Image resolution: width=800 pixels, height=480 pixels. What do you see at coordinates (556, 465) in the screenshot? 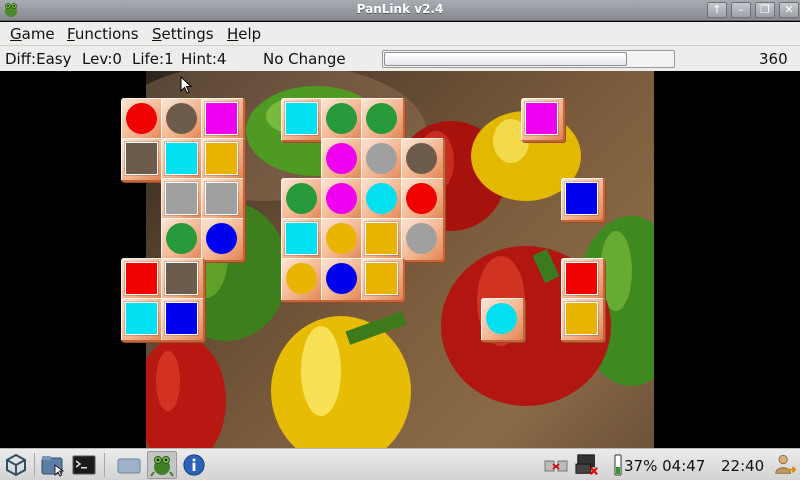
I see `network-icon` at bounding box center [556, 465].